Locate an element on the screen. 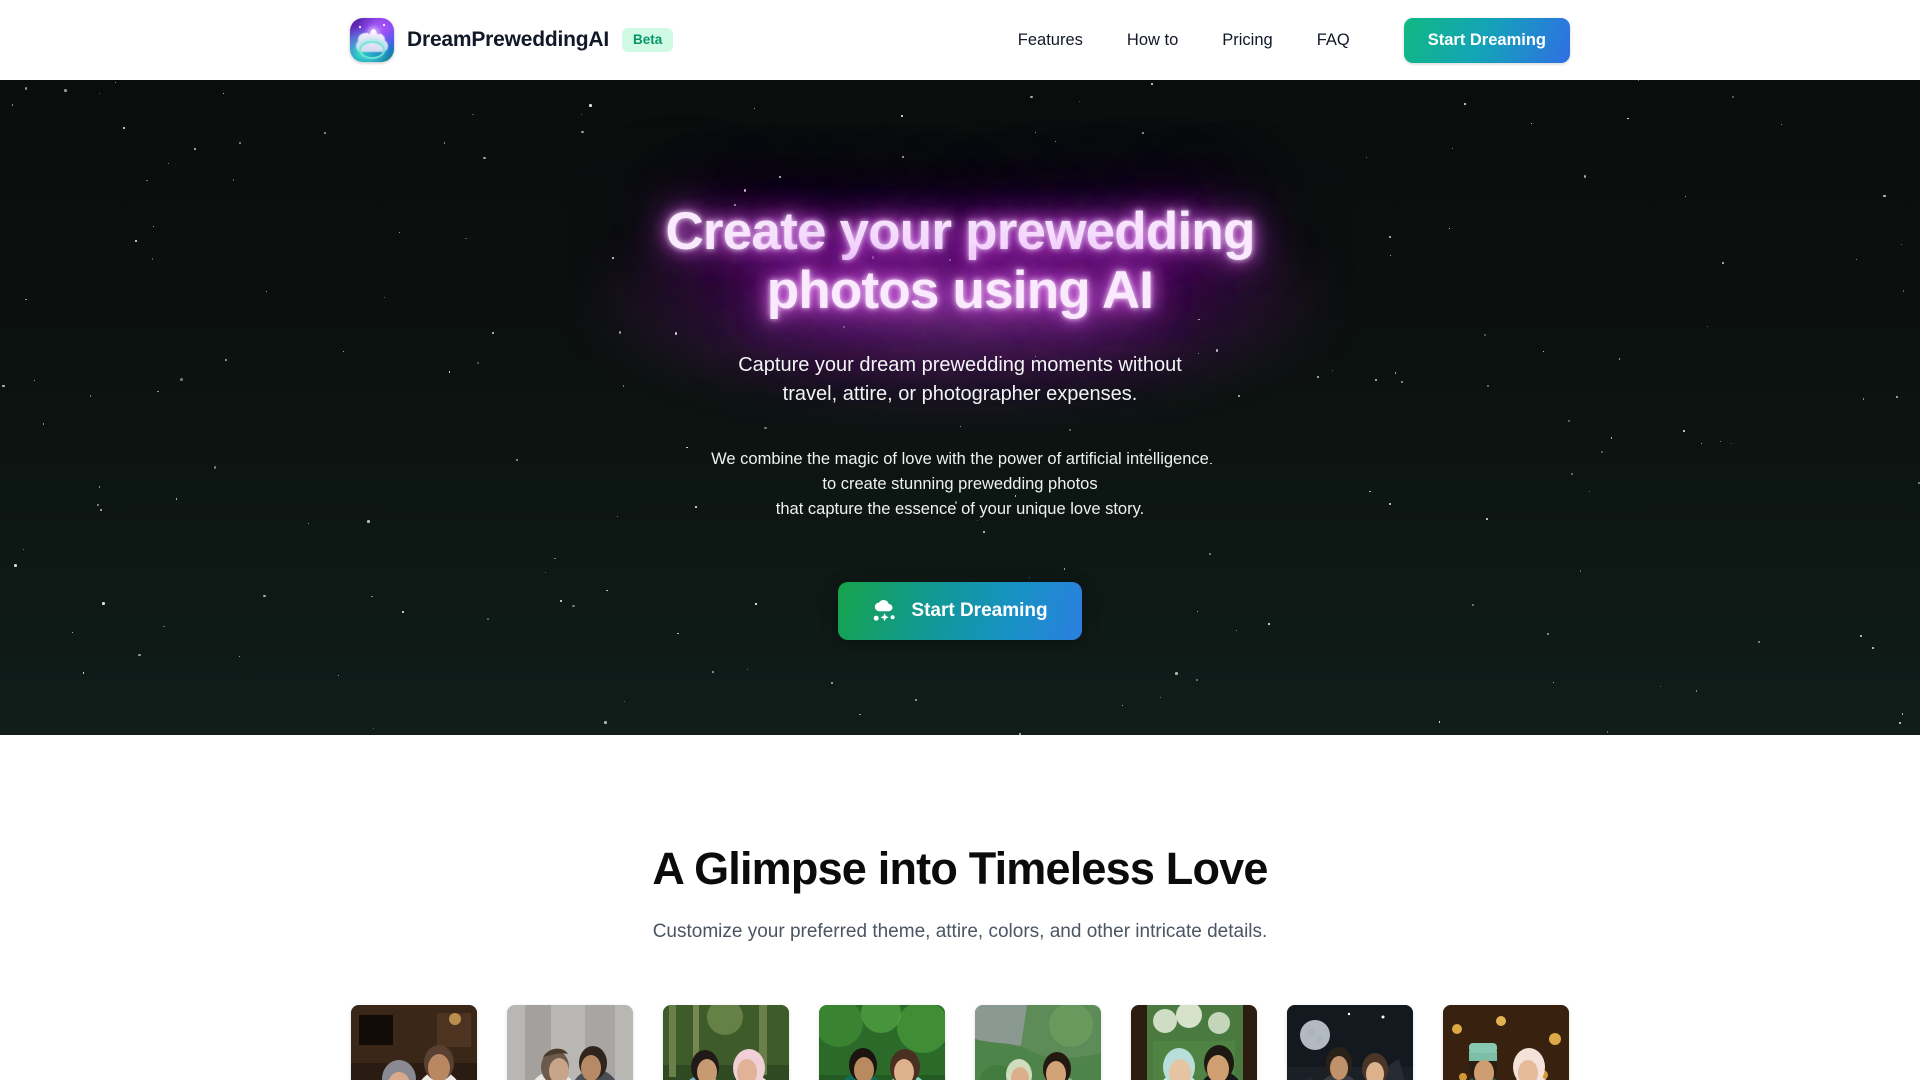  dream-cloud-moon-logo-icon is located at coordinates (372, 40).